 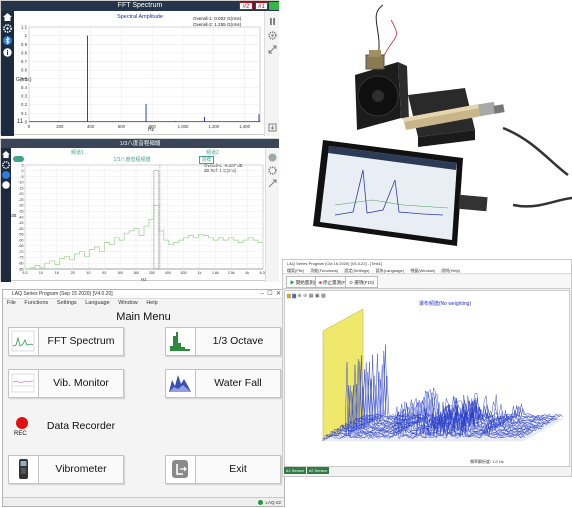 What do you see at coordinates (215, 273) in the screenshot?
I see `x-tick-label: 1.6k` at bounding box center [215, 273].